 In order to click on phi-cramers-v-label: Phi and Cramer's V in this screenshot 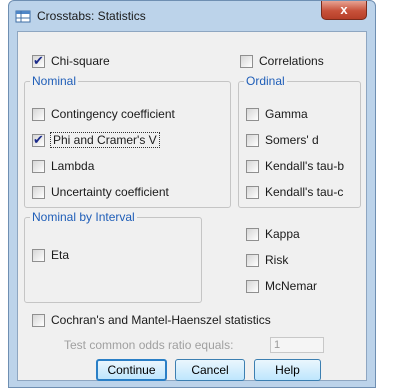, I will do `click(105, 140)`.